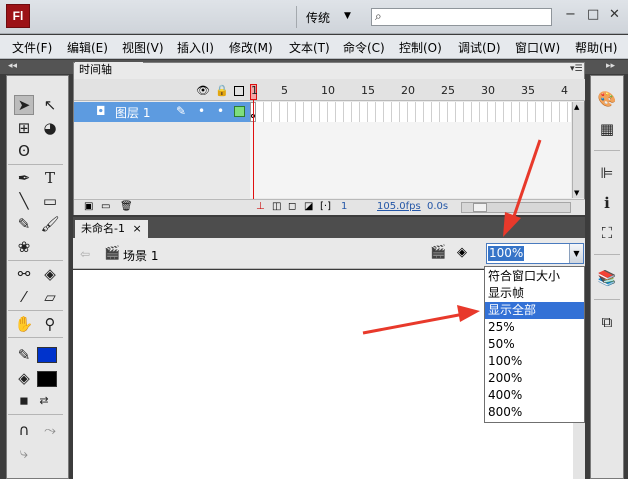  Describe the element at coordinates (537, 47) in the screenshot. I see `menu-window: 窗口(W)` at that location.